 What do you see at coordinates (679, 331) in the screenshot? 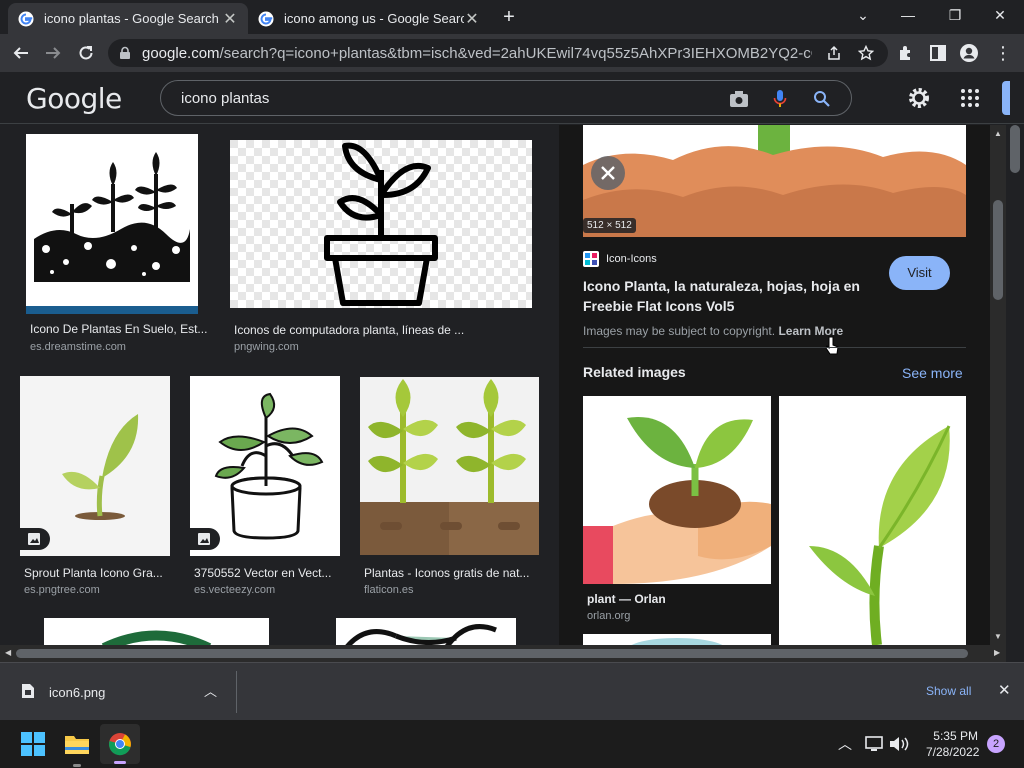
I see `copyright-text: Images may be subject to copyright.` at bounding box center [679, 331].